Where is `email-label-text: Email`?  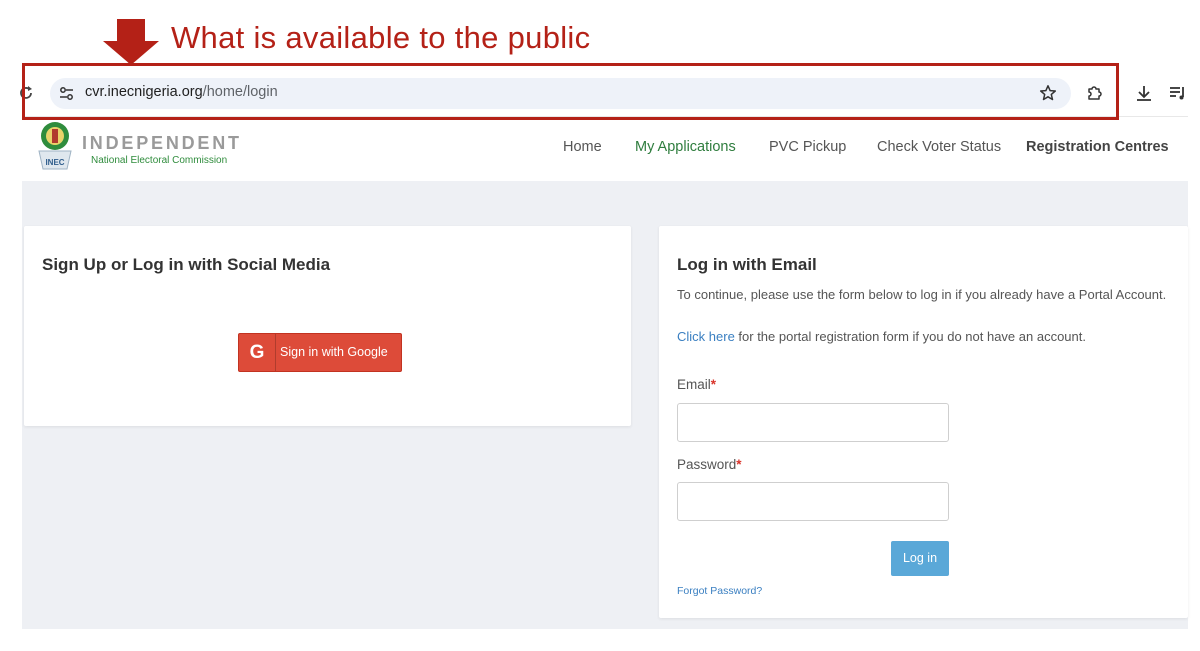 email-label-text: Email is located at coordinates (694, 384).